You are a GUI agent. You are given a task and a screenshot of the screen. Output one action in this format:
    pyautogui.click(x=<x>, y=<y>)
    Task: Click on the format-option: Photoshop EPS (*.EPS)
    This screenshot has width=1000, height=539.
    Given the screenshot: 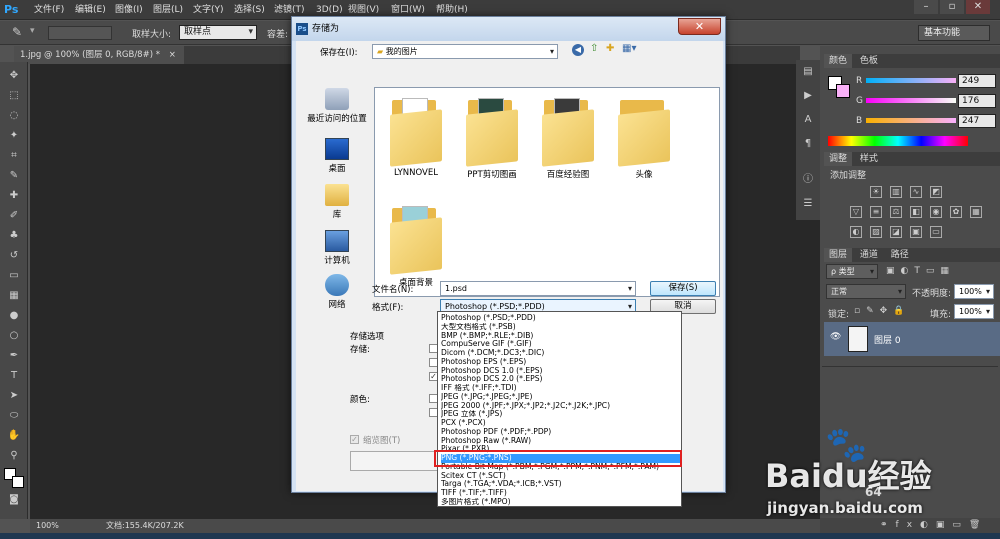 What is the action you would take?
    pyautogui.click(x=561, y=362)
    